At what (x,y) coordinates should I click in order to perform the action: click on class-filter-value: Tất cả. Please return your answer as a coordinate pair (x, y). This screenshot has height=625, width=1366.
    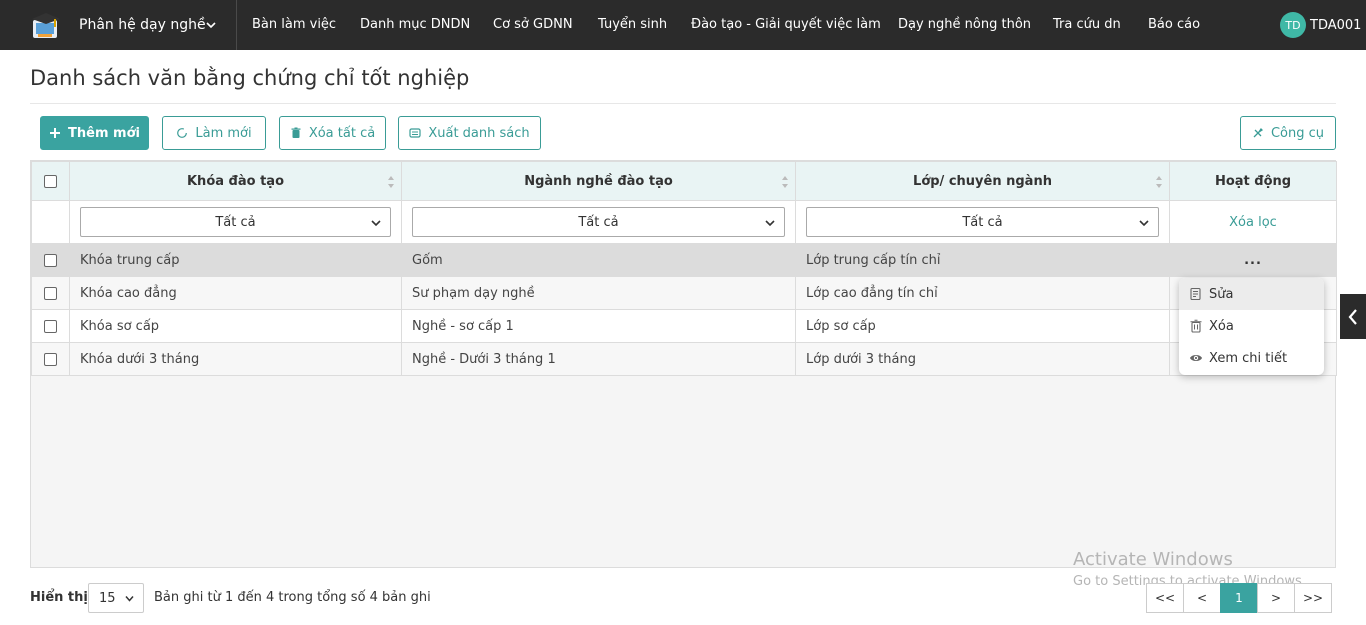
    Looking at the image, I should click on (982, 222).